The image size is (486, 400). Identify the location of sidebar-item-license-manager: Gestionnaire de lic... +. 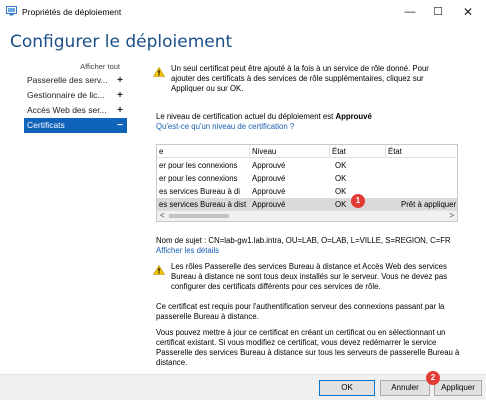
(75, 95).